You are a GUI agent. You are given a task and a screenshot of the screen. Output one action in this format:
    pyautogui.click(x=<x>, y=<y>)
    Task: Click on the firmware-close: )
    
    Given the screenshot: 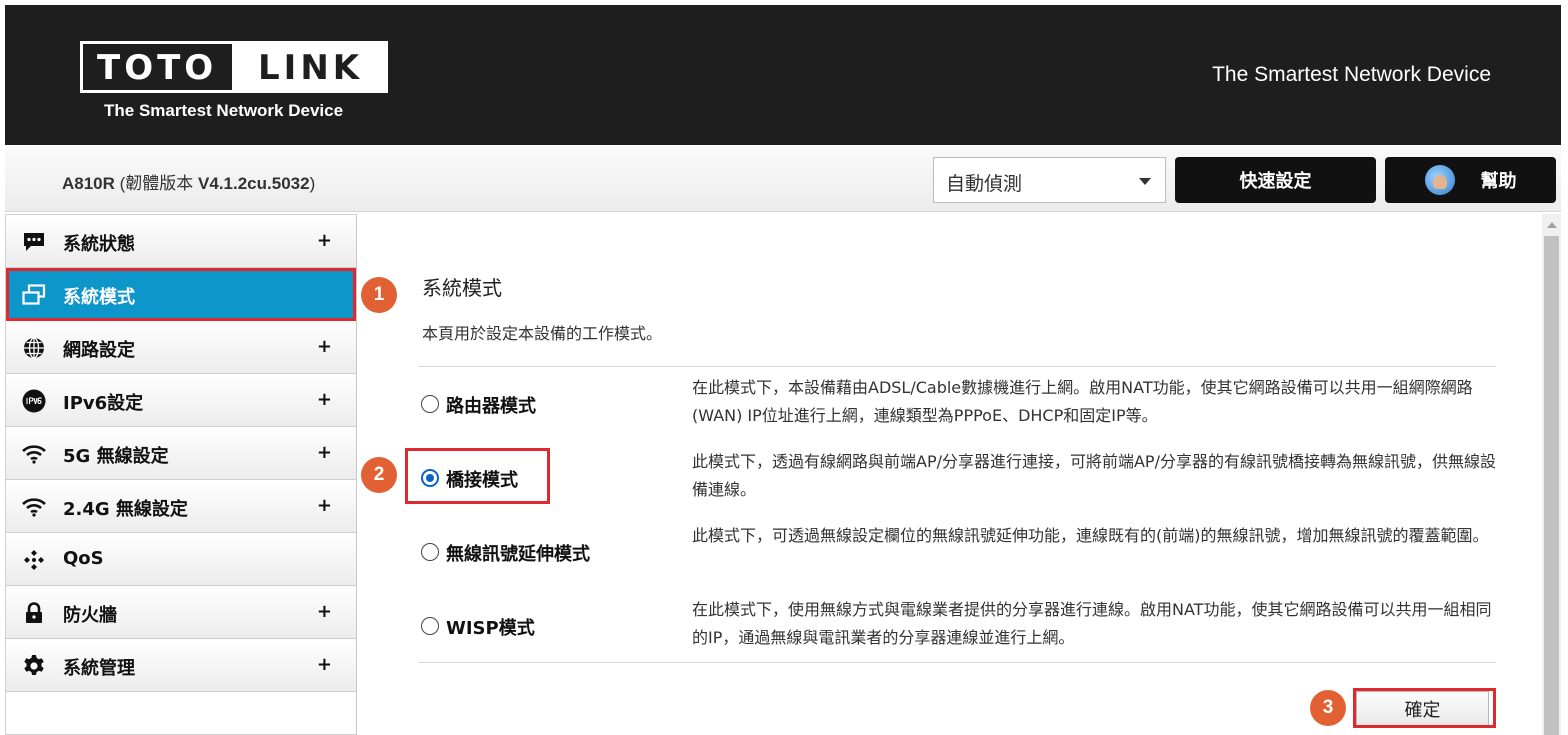 What is the action you would take?
    pyautogui.click(x=312, y=183)
    